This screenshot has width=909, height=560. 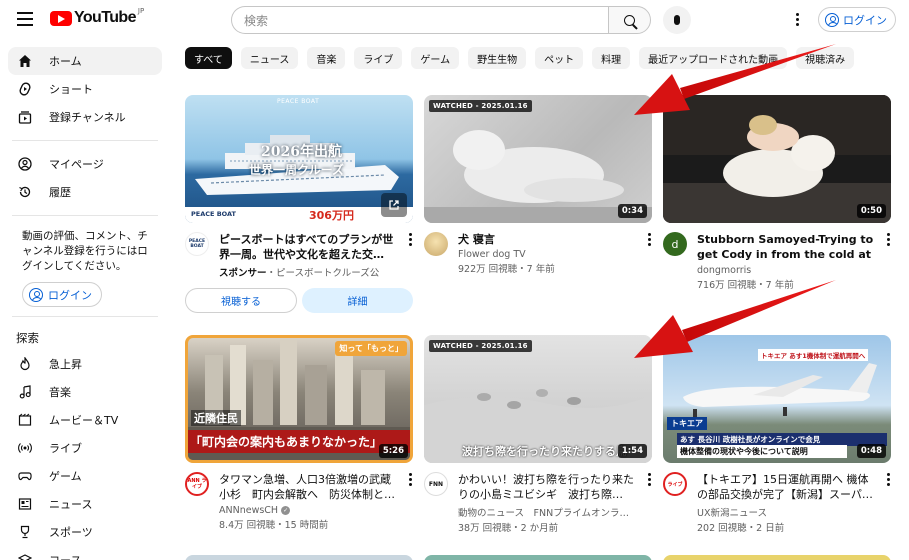 What do you see at coordinates (274, 525) in the screenshot?
I see `video-stats: 8.4万 回視聴・15 時間前` at bounding box center [274, 525].